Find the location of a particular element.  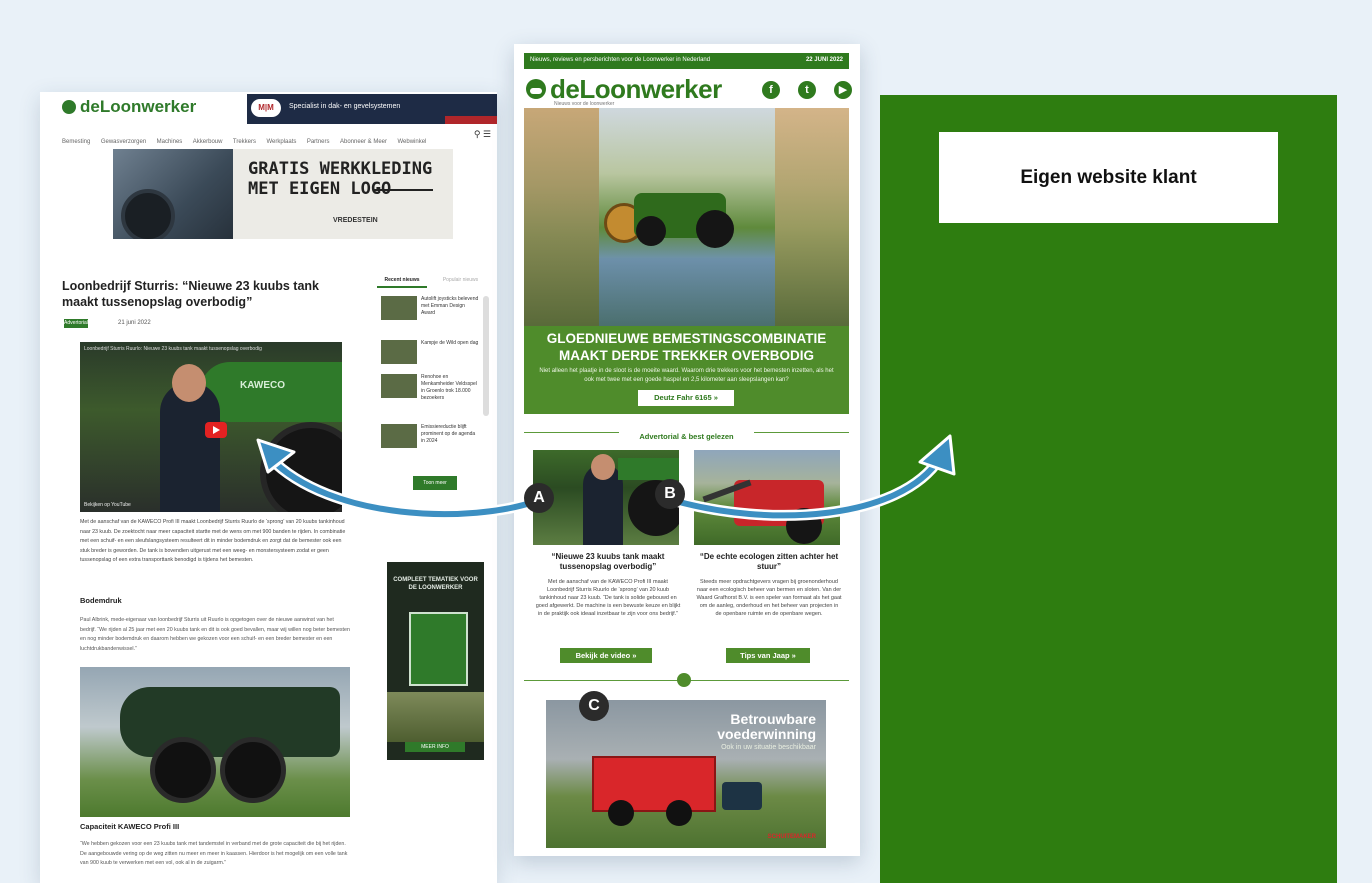

nav-icons: ⚲ ☰ is located at coordinates (482, 134).